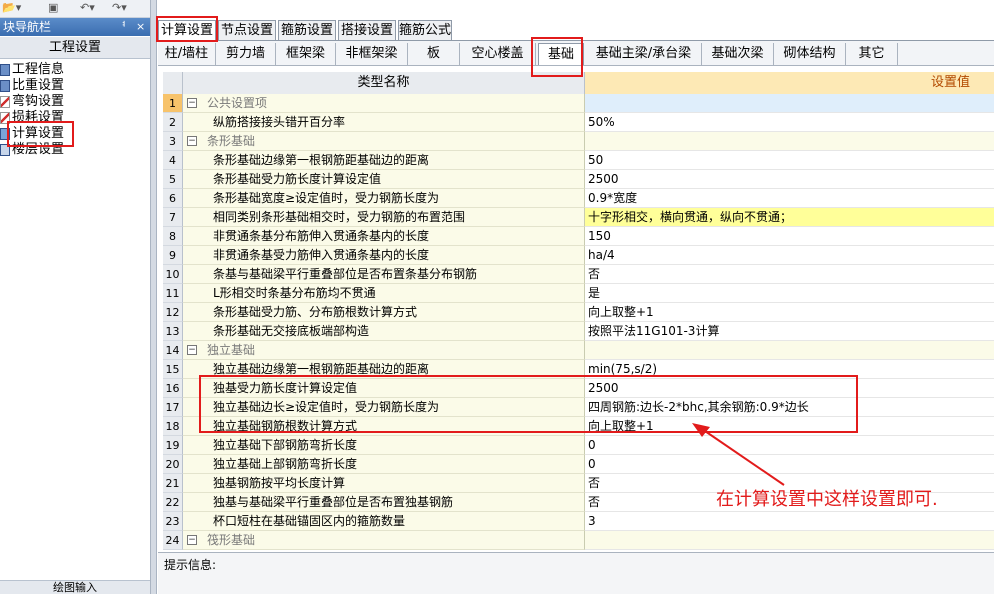  I want to click on redo-icon: ↷▾, so click(119, 8).